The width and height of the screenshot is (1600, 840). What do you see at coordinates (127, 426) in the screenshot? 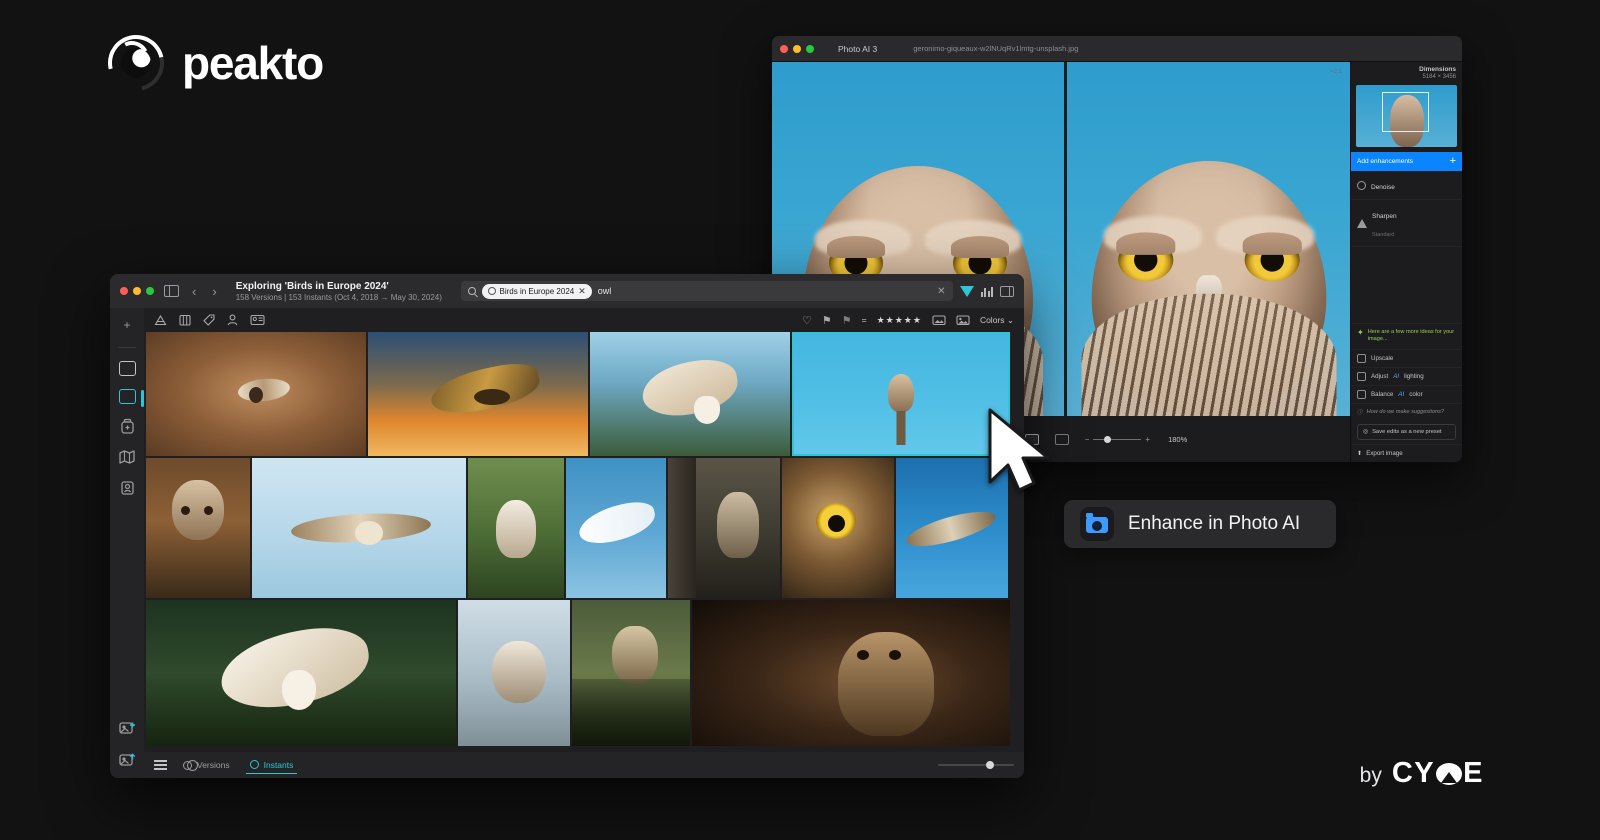
I see `sidebar-item-collections` at bounding box center [127, 426].